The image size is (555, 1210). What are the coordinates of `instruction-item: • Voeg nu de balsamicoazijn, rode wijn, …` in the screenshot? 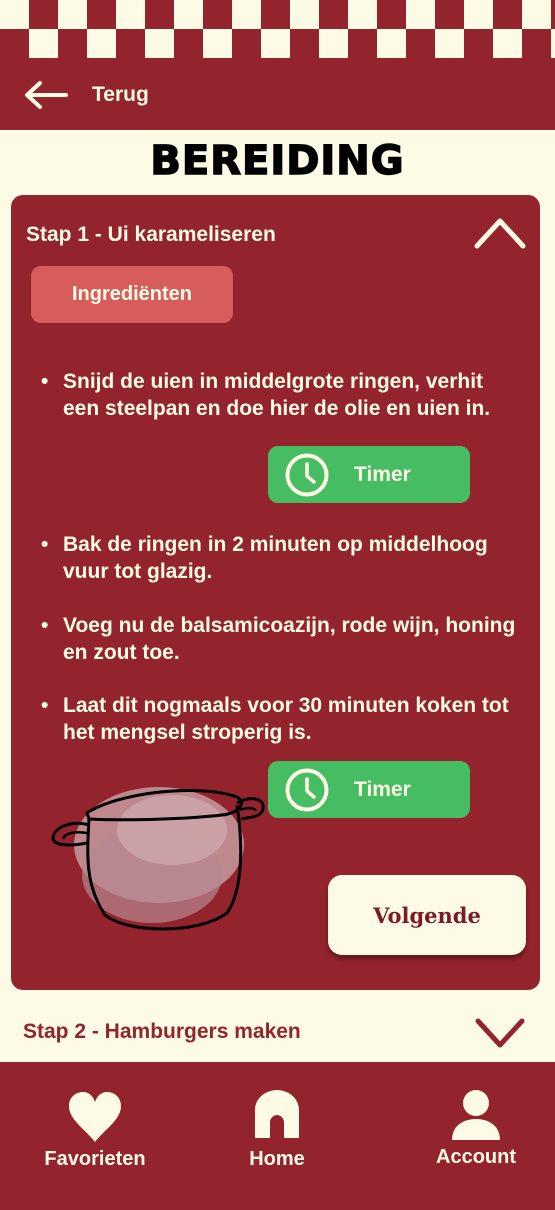 It's located at (281, 639).